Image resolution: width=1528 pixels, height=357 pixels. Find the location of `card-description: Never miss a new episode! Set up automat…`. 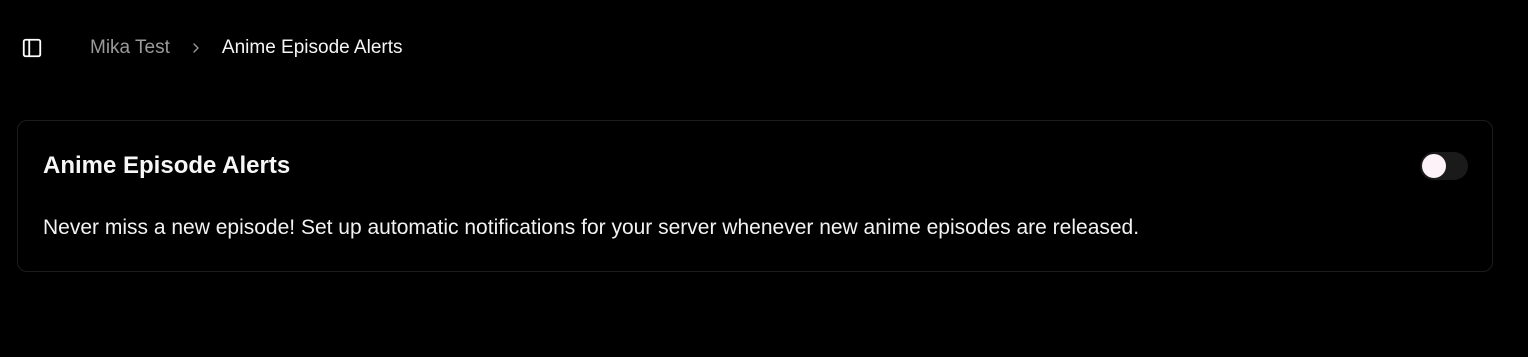

card-description: Never miss a new episode! Set up automat… is located at coordinates (591, 227).